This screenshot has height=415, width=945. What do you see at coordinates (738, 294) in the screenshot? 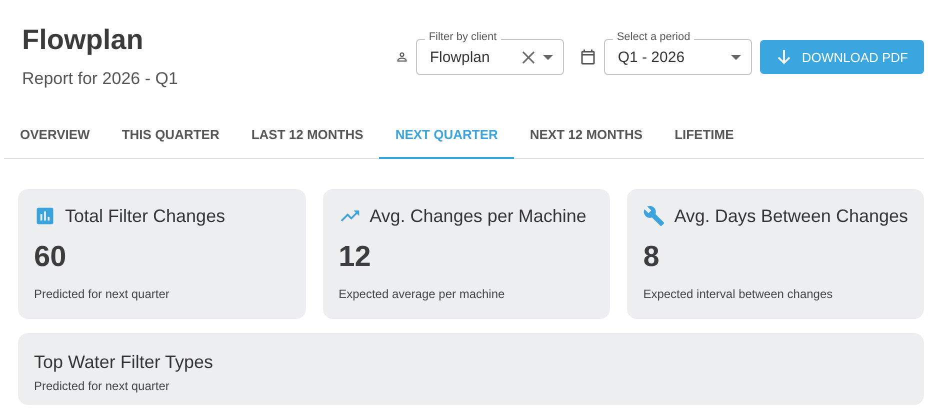
I see `stat-caption: Expected interval between changes` at bounding box center [738, 294].